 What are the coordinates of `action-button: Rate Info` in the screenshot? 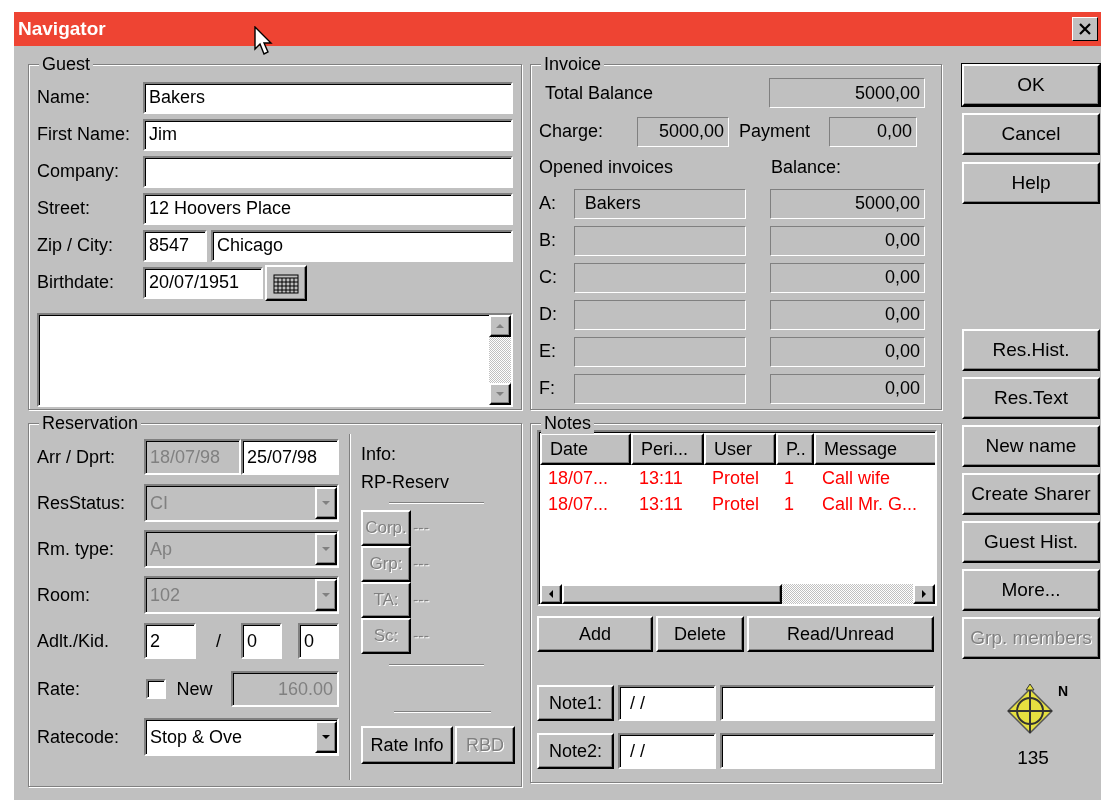 It's located at (407, 745).